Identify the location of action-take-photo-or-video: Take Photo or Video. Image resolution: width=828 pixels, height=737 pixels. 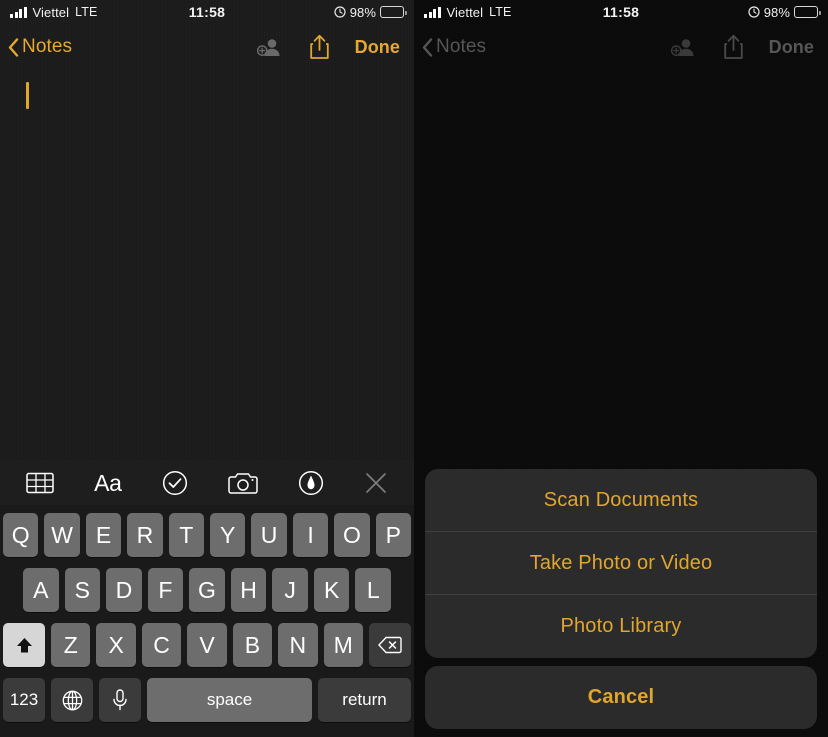
(621, 563).